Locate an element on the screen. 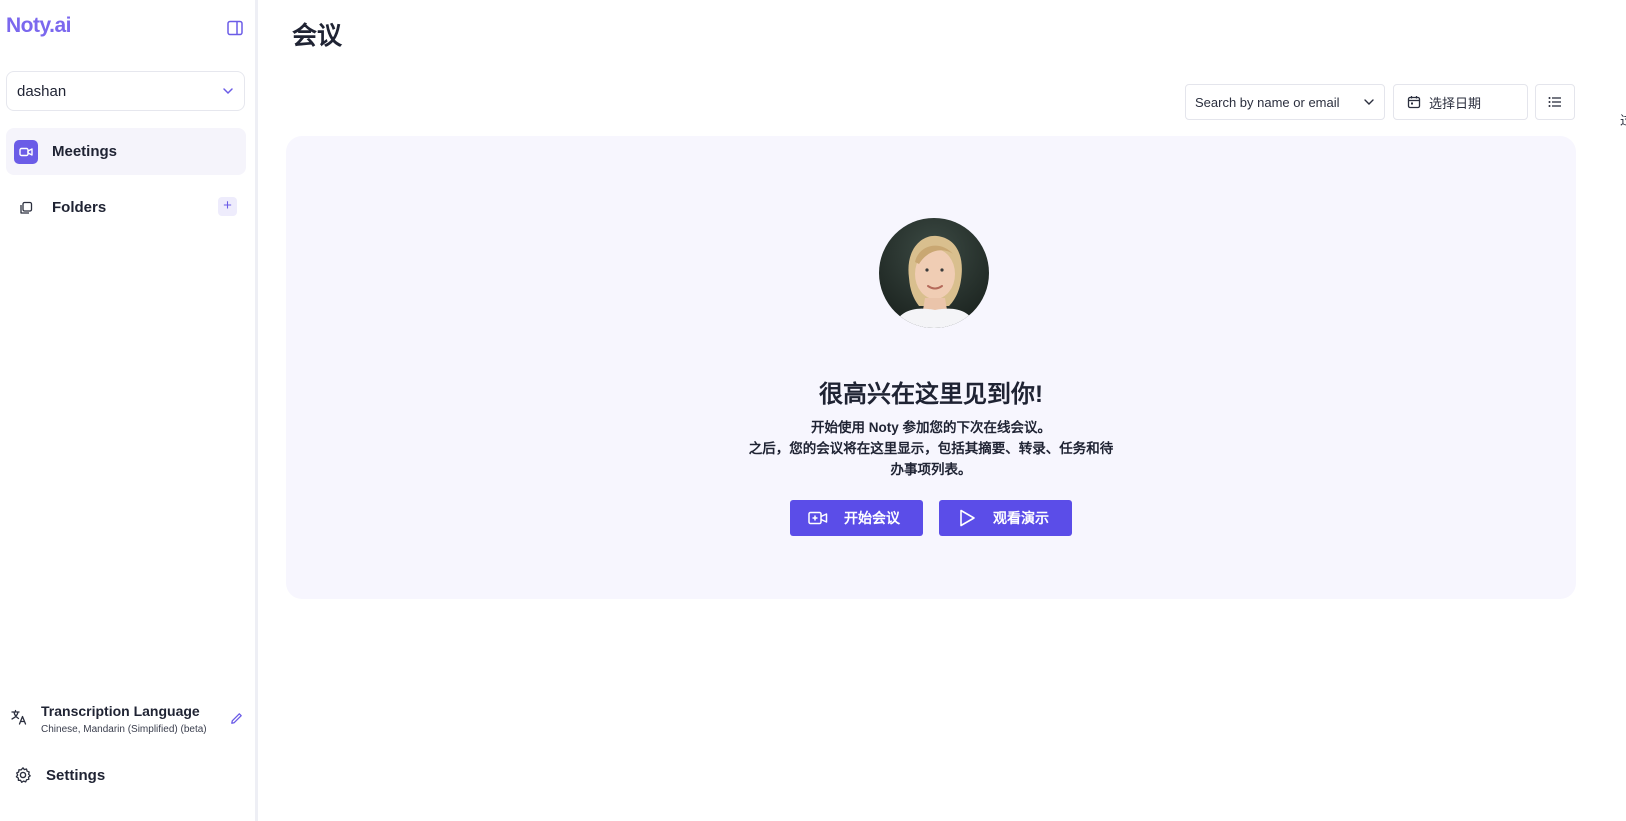  folders-icon is located at coordinates (26, 208).